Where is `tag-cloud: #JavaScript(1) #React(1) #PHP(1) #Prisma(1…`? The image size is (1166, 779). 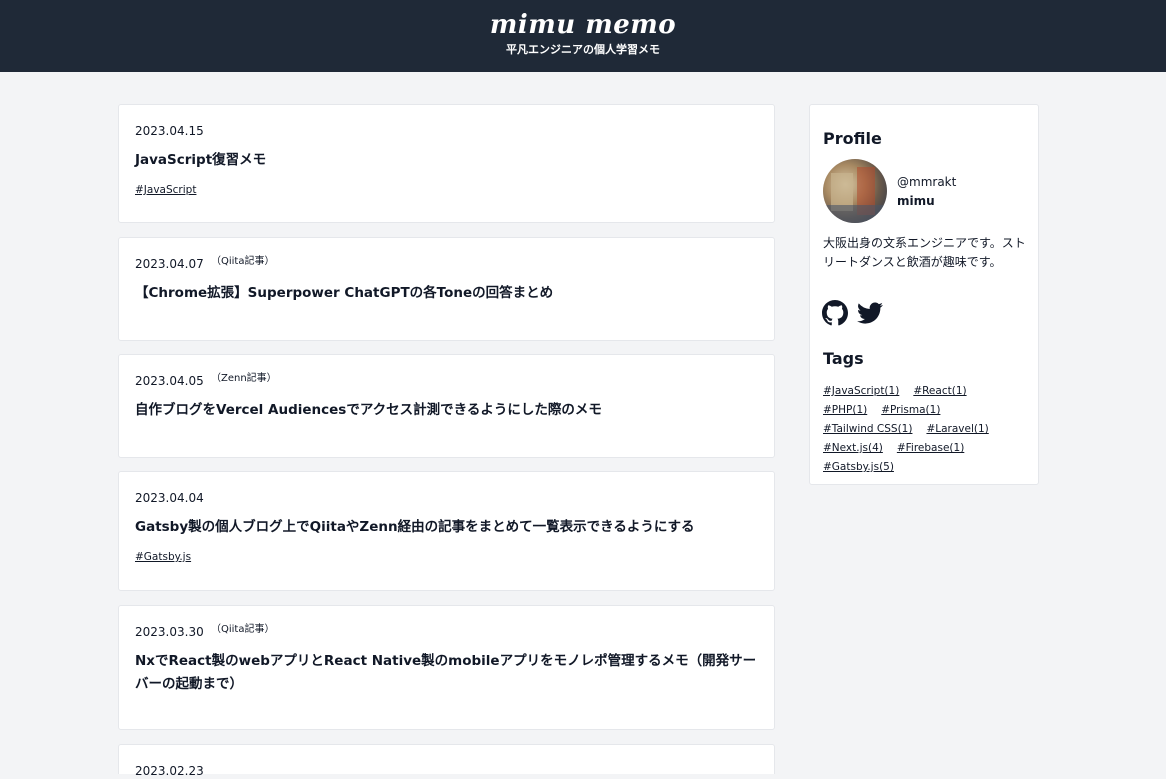 tag-cloud: #JavaScript(1) #React(1) #PHP(1) #Prisma(1… is located at coordinates (925, 426).